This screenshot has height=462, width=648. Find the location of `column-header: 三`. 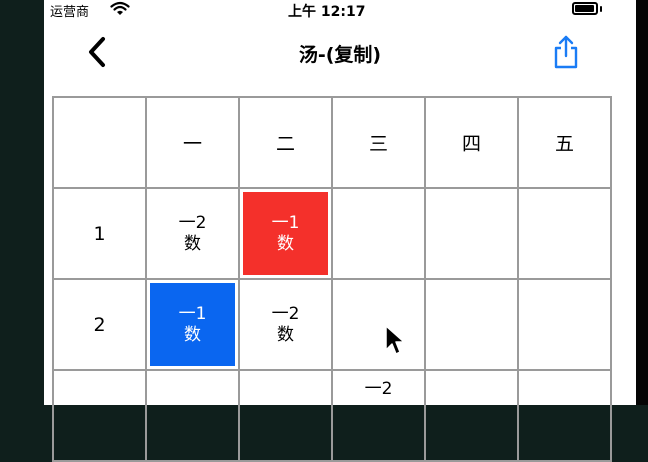

column-header: 三 is located at coordinates (378, 142).